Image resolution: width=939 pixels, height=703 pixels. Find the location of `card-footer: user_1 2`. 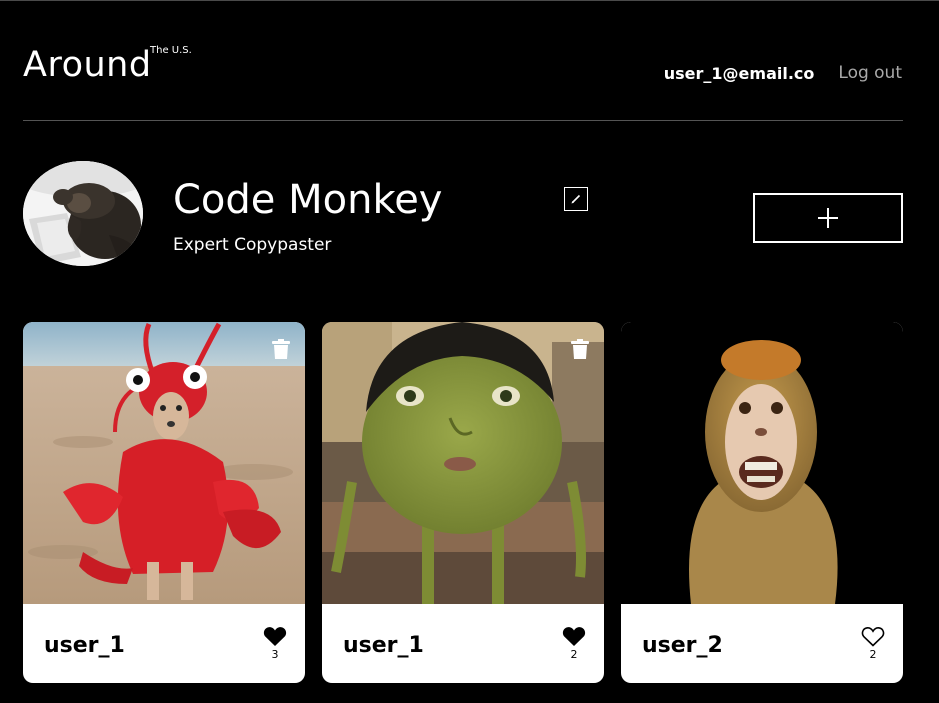

card-footer: user_1 2 is located at coordinates (463, 643).